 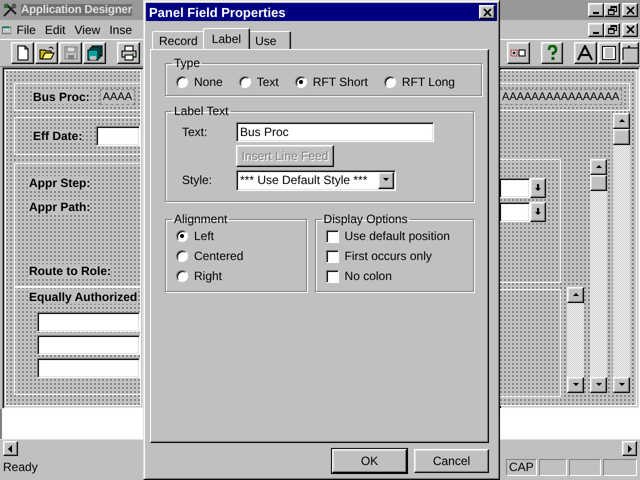 I want to click on group-title: Label Text, so click(x=201, y=111).